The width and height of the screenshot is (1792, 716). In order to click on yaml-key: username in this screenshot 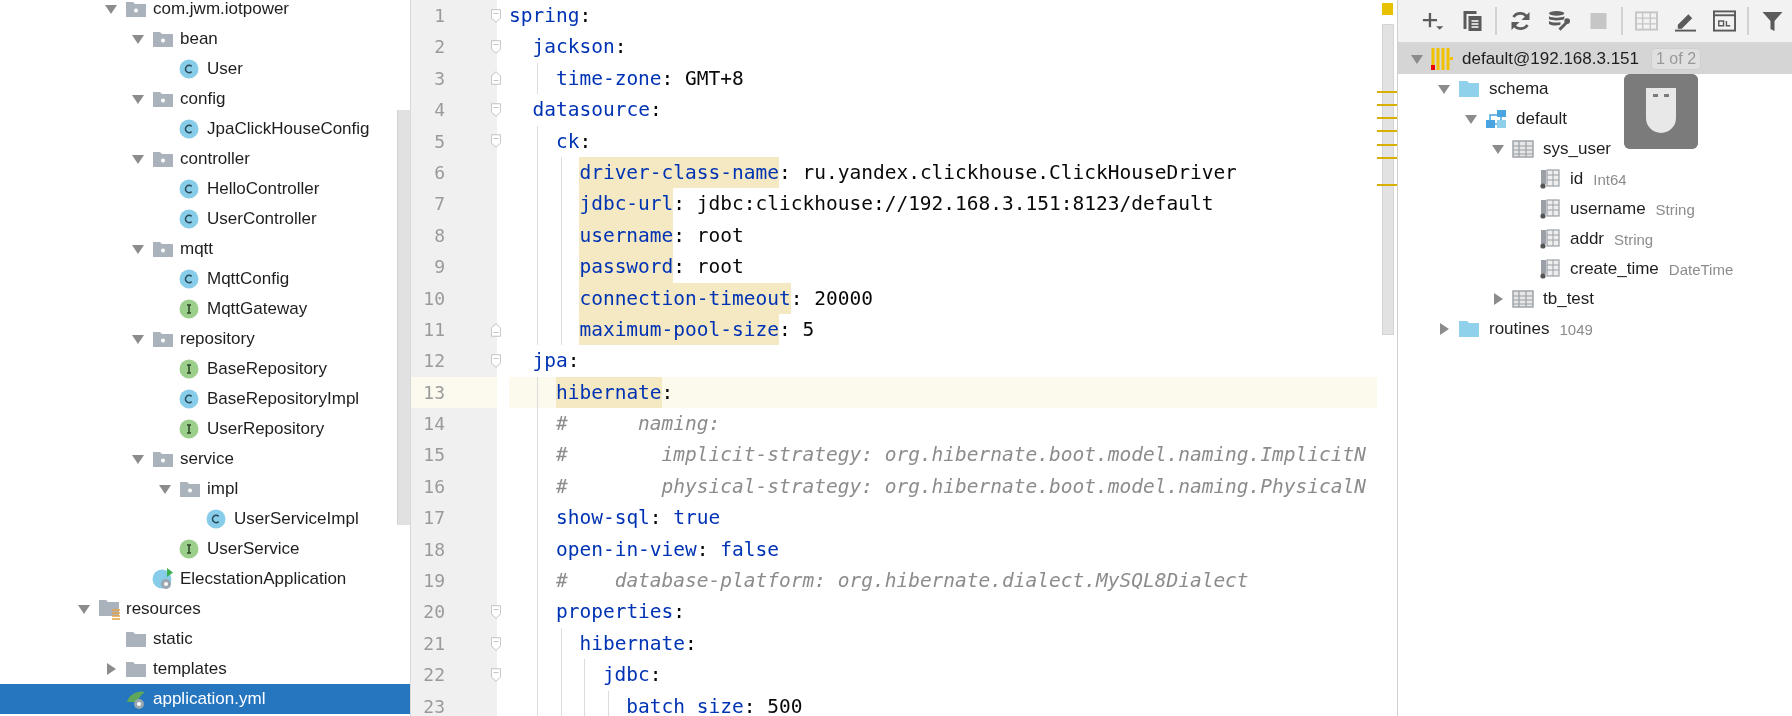, I will do `click(626, 235)`.